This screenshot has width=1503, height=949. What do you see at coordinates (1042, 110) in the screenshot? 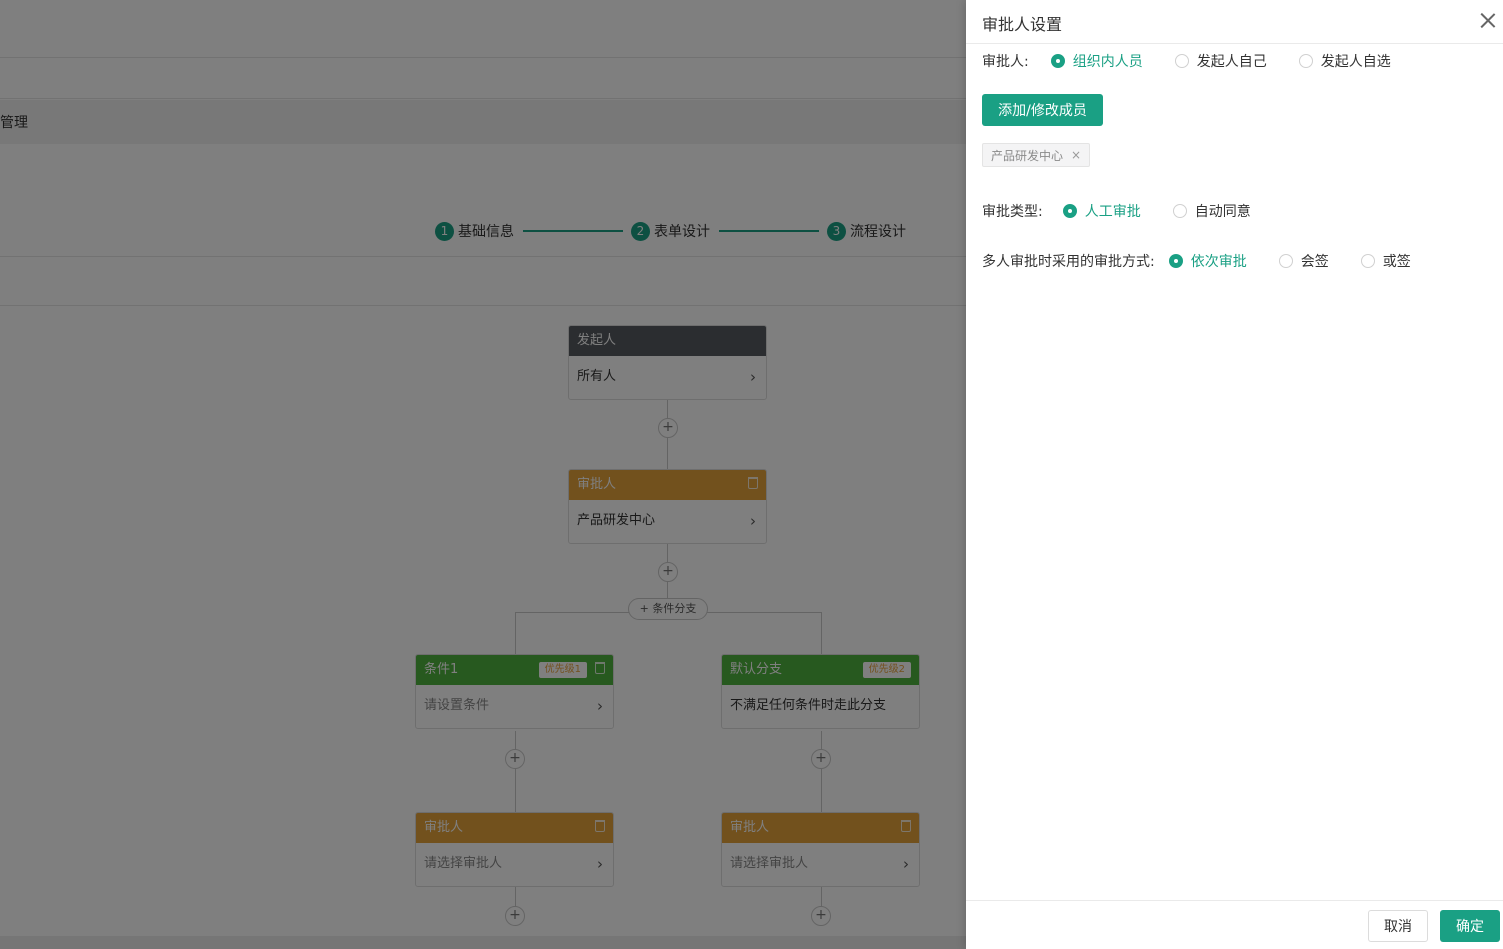
I see `add-edit-member-button: 添加/修改成员` at bounding box center [1042, 110].